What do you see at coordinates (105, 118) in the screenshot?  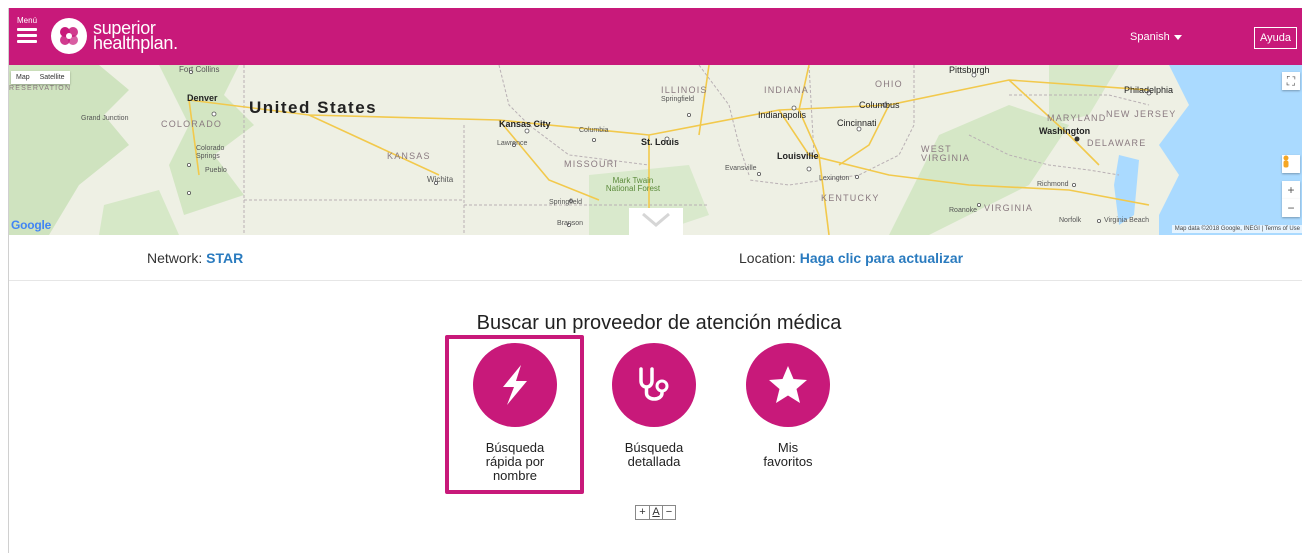 I see `map-label-grand-junction: Grand Junction` at bounding box center [105, 118].